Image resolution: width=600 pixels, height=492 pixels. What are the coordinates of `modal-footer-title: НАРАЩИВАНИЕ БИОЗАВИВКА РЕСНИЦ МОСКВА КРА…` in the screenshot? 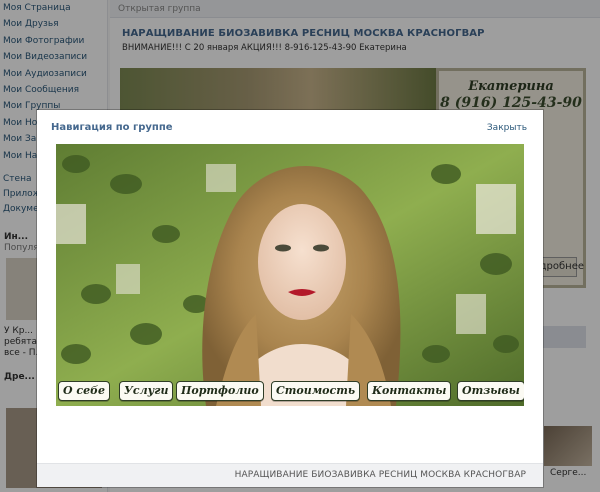 It's located at (380, 475).